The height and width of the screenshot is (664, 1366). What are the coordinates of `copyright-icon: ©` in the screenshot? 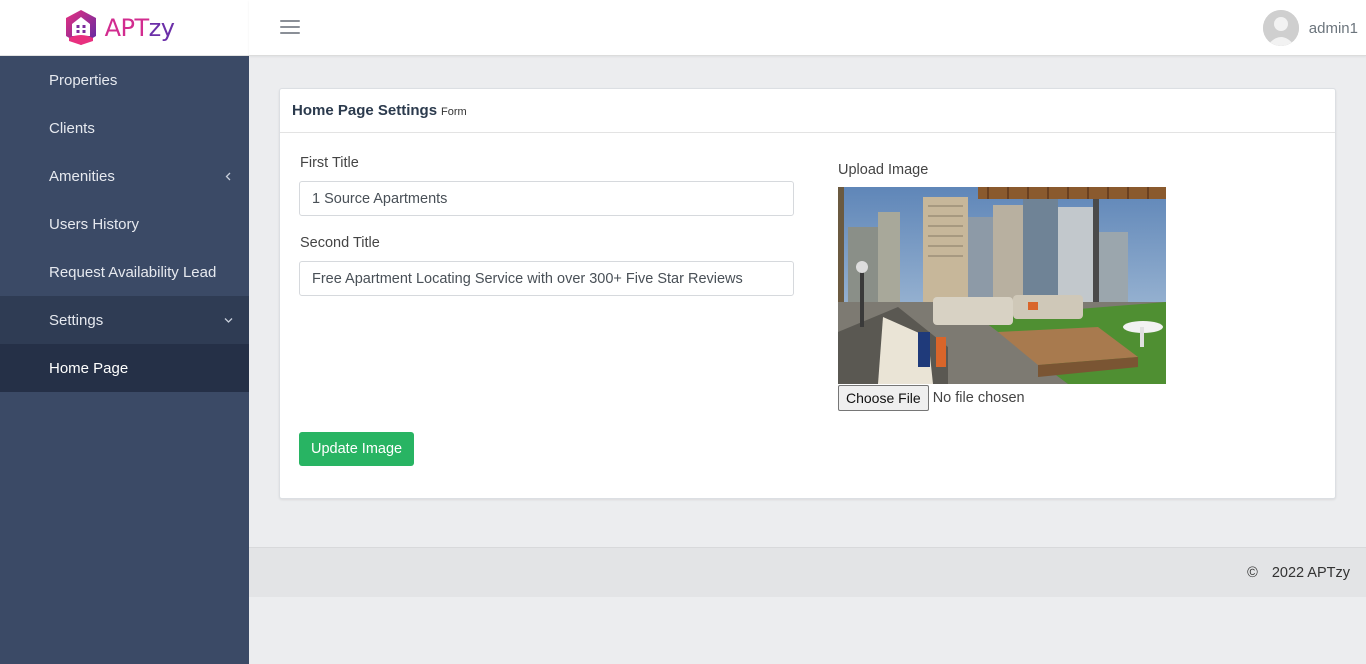 It's located at (1252, 572).